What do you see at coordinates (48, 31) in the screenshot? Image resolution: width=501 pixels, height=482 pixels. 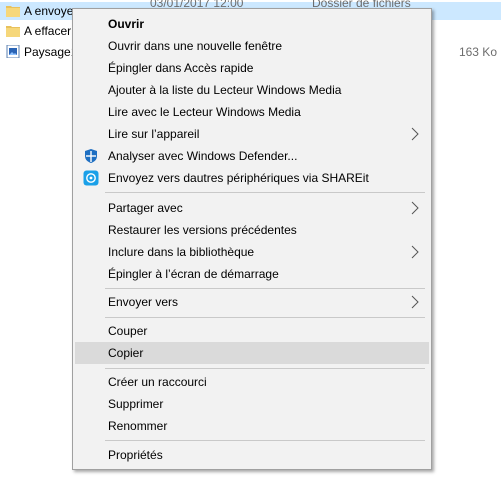 I see `file-name: A effacer` at bounding box center [48, 31].